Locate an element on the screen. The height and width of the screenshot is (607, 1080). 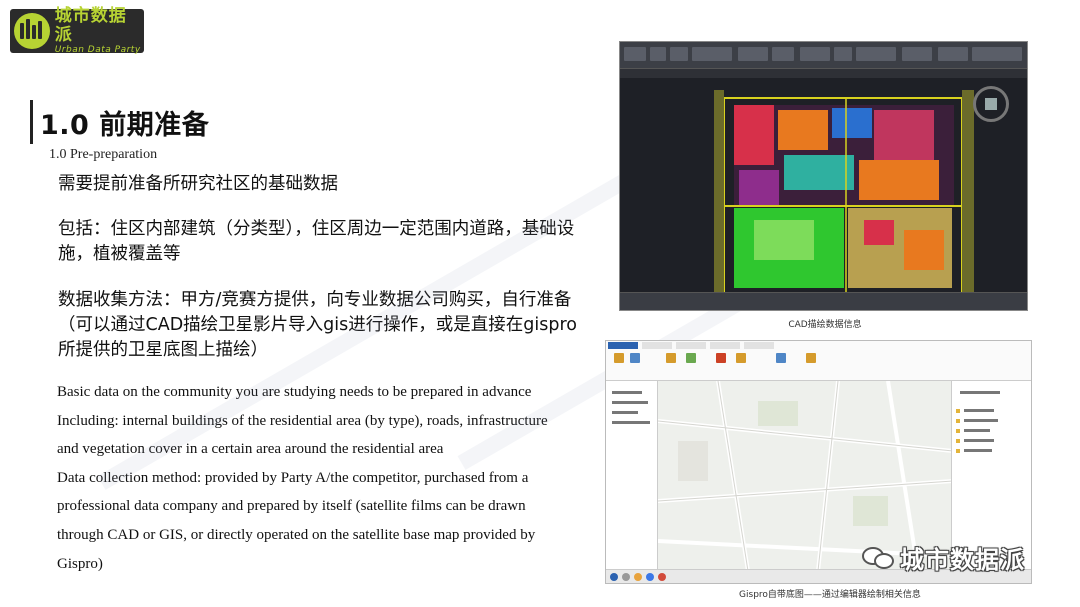
cad-status-bar is located at coordinates (823, 301).